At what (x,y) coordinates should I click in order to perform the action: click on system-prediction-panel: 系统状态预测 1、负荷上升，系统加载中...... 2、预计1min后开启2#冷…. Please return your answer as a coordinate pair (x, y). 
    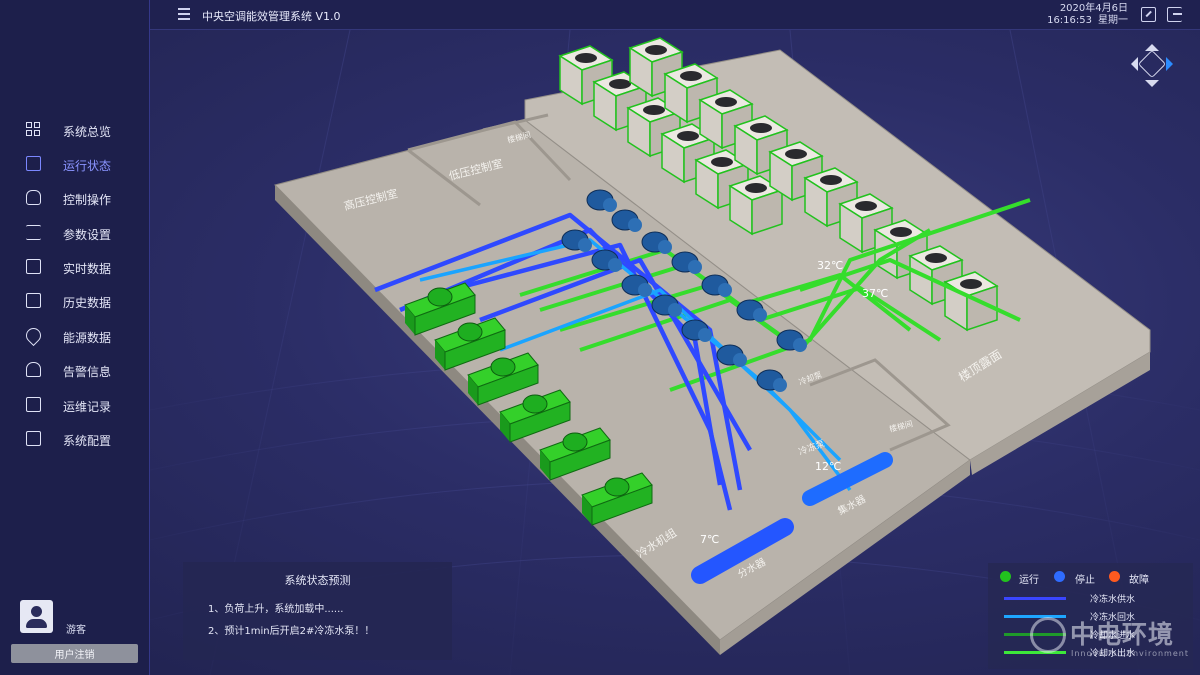
    Looking at the image, I should click on (317, 611).